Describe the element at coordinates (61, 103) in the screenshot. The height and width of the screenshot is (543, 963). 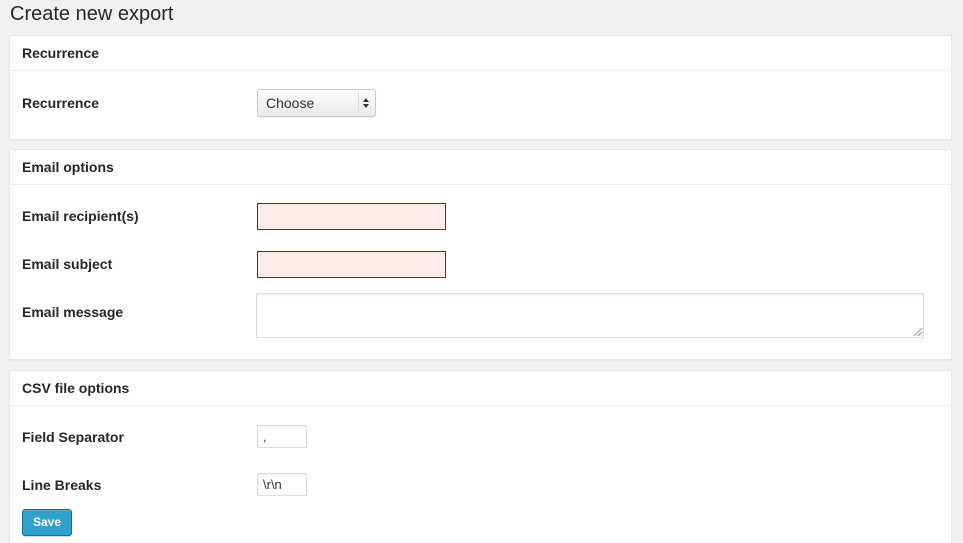
I see `recurrence-label: Recurrence` at that location.